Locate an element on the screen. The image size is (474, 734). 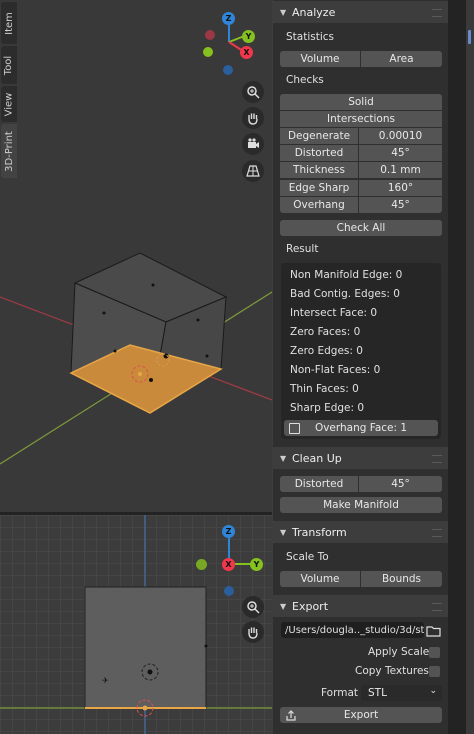
intersections-button: Intersections is located at coordinates (361, 119).